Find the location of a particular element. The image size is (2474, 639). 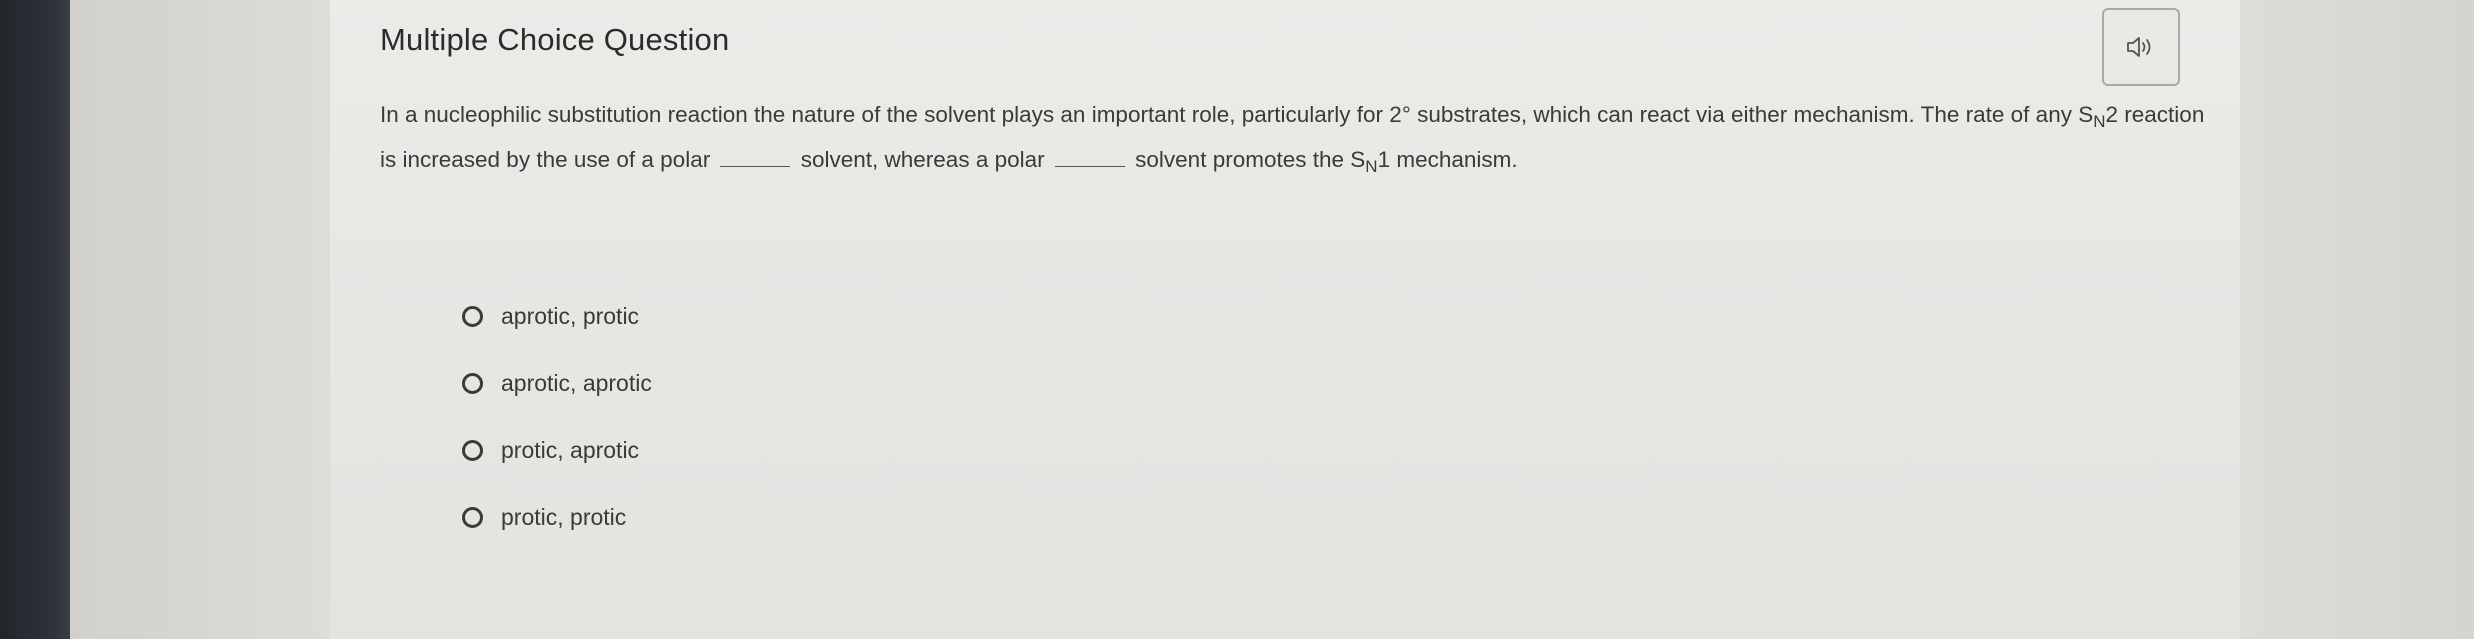

speaker-icon is located at coordinates (2139, 47).